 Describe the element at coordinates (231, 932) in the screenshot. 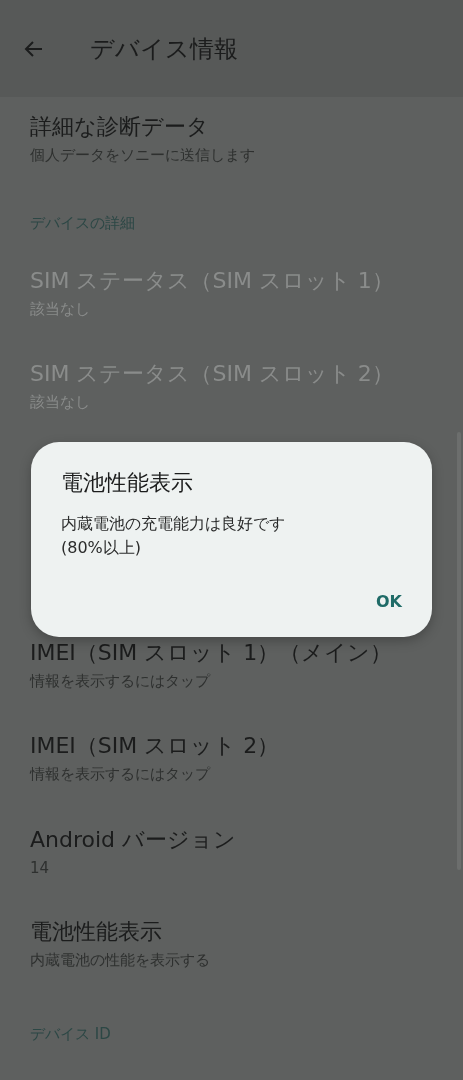

I see `setting-title: 電池性能表示` at that location.